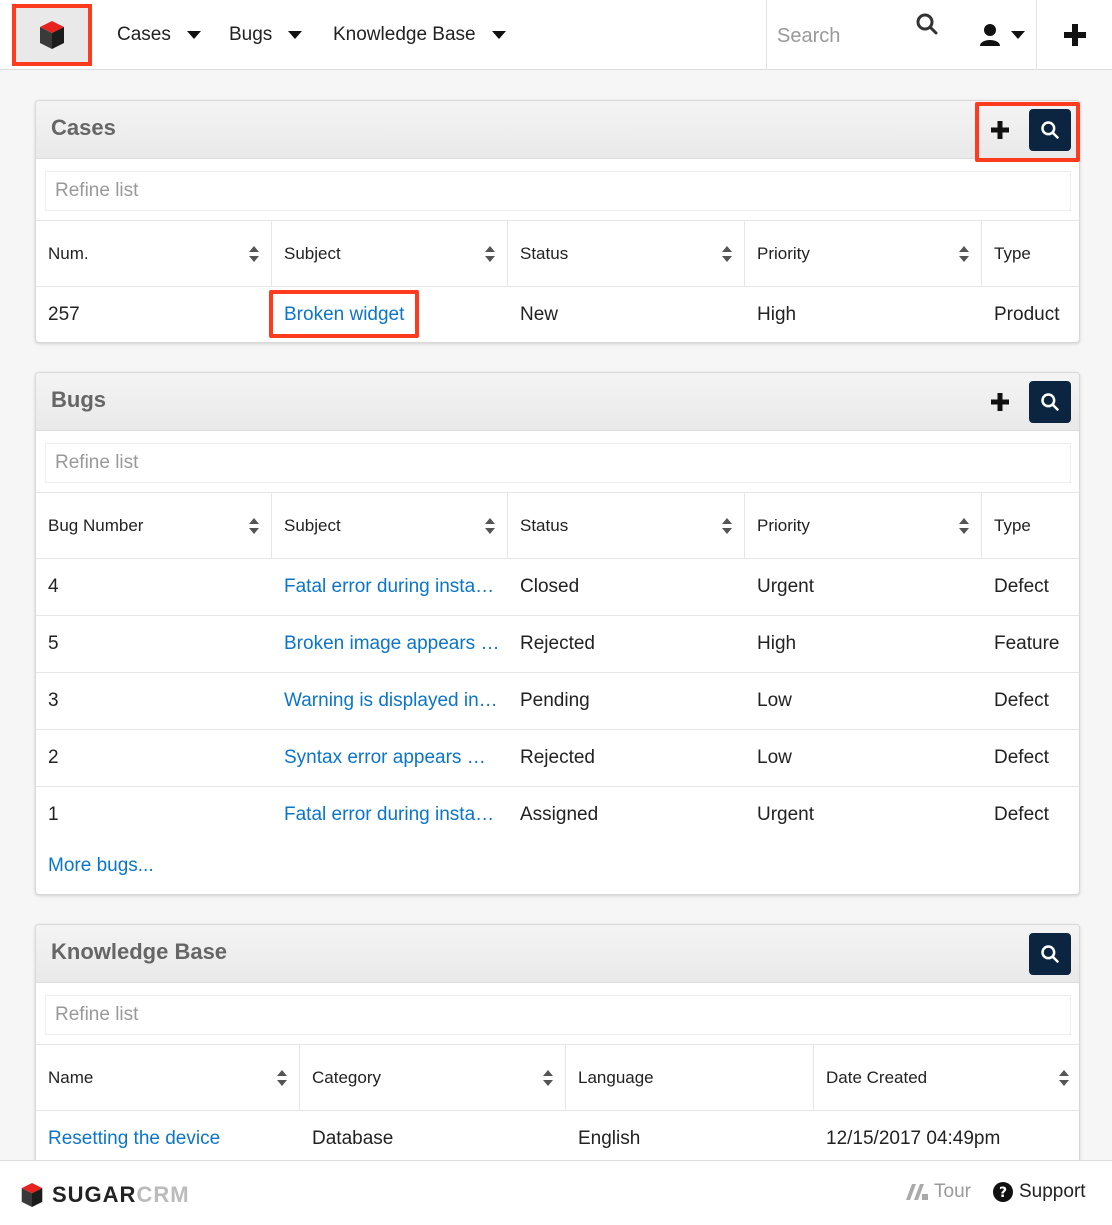 This screenshot has height=1225, width=1112. What do you see at coordinates (847, 36) in the screenshot?
I see `global-search-input` at bounding box center [847, 36].